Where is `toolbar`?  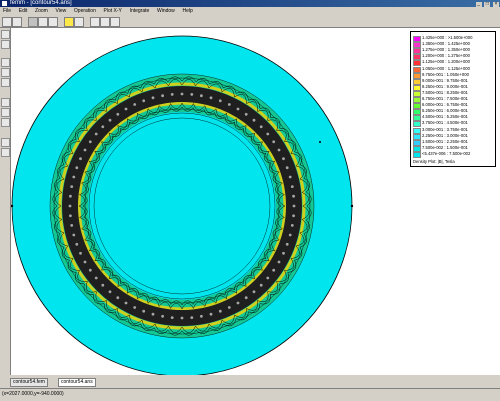 toolbar is located at coordinates (250, 21).